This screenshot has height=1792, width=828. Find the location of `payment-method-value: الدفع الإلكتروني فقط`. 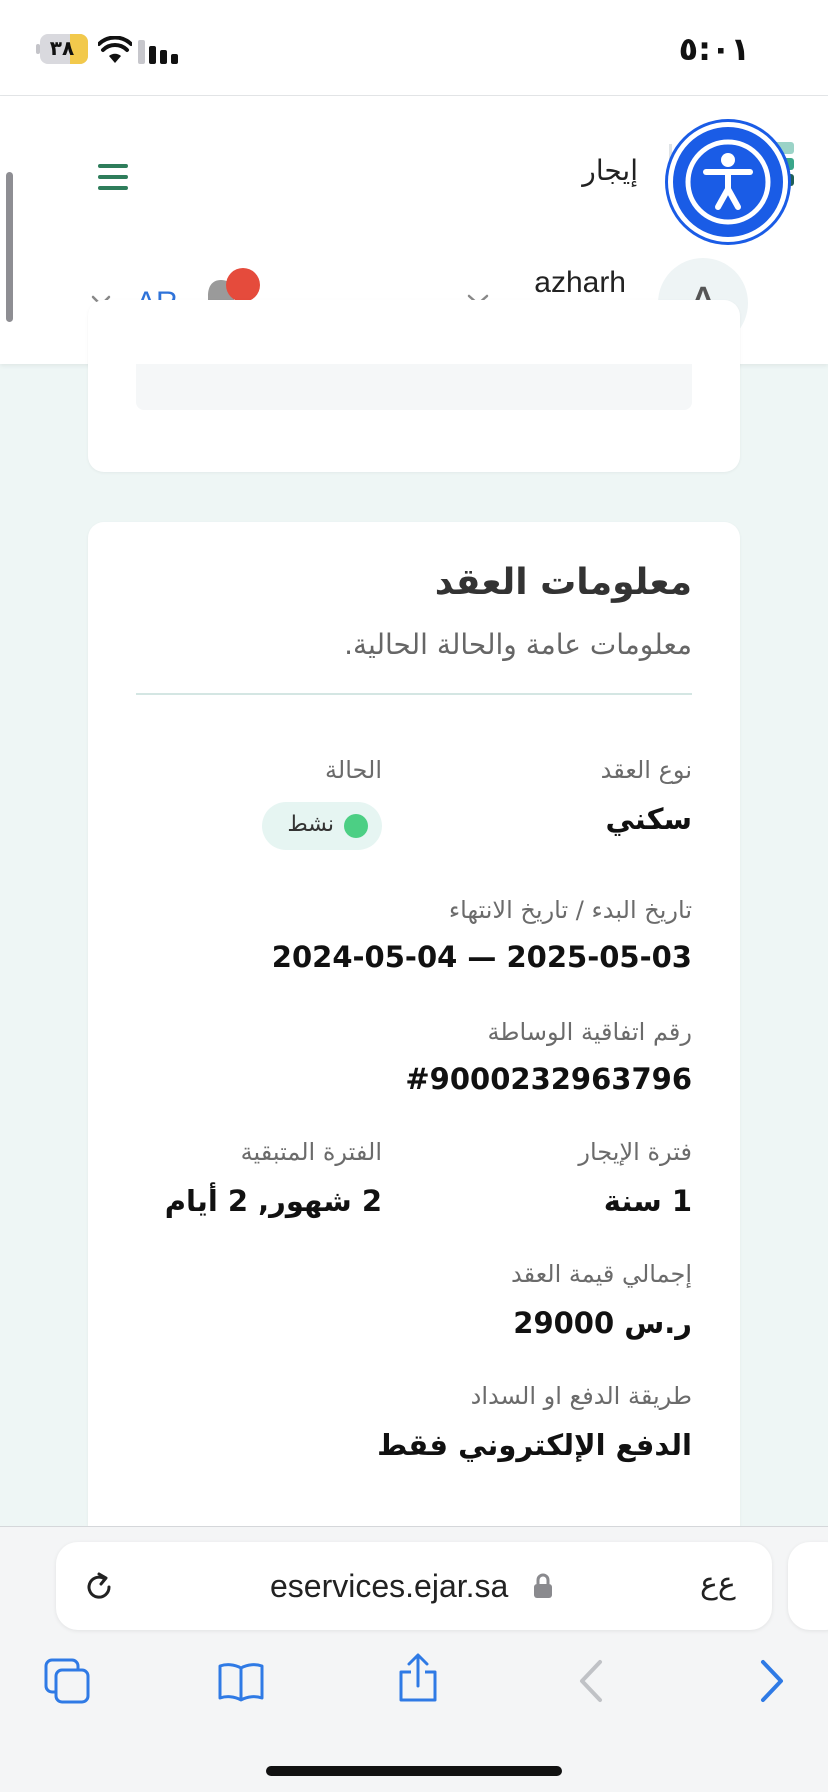

payment-method-value: الدفع الإلكتروني فقط is located at coordinates (534, 1445).